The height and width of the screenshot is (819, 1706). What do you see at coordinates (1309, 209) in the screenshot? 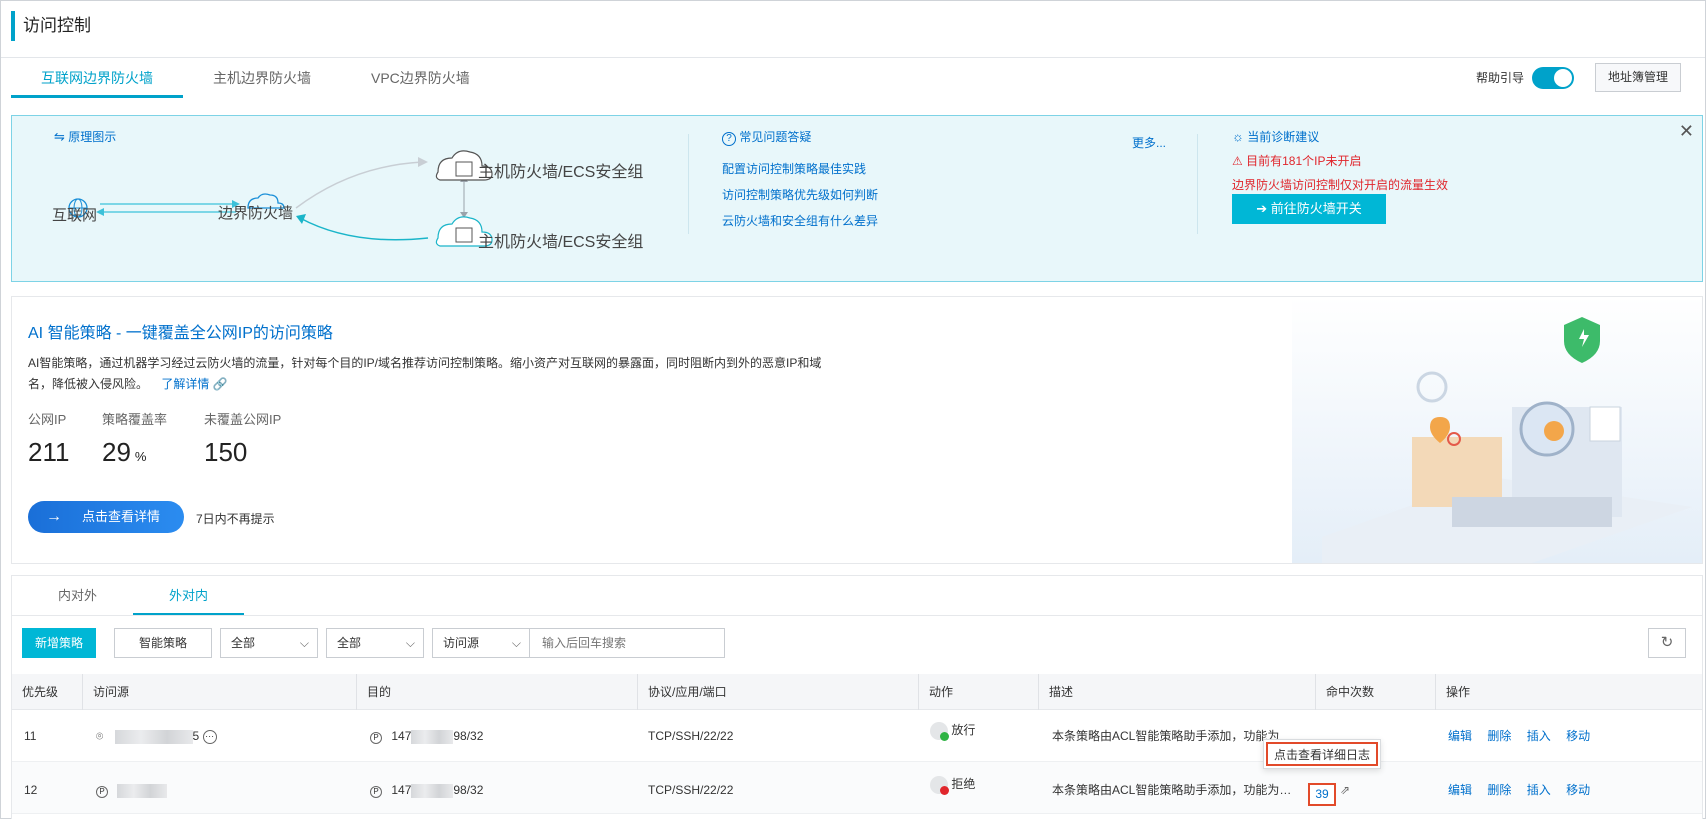
I see `goto-firewall-switch-button: ➔ 前往防火墙开关` at bounding box center [1309, 209].